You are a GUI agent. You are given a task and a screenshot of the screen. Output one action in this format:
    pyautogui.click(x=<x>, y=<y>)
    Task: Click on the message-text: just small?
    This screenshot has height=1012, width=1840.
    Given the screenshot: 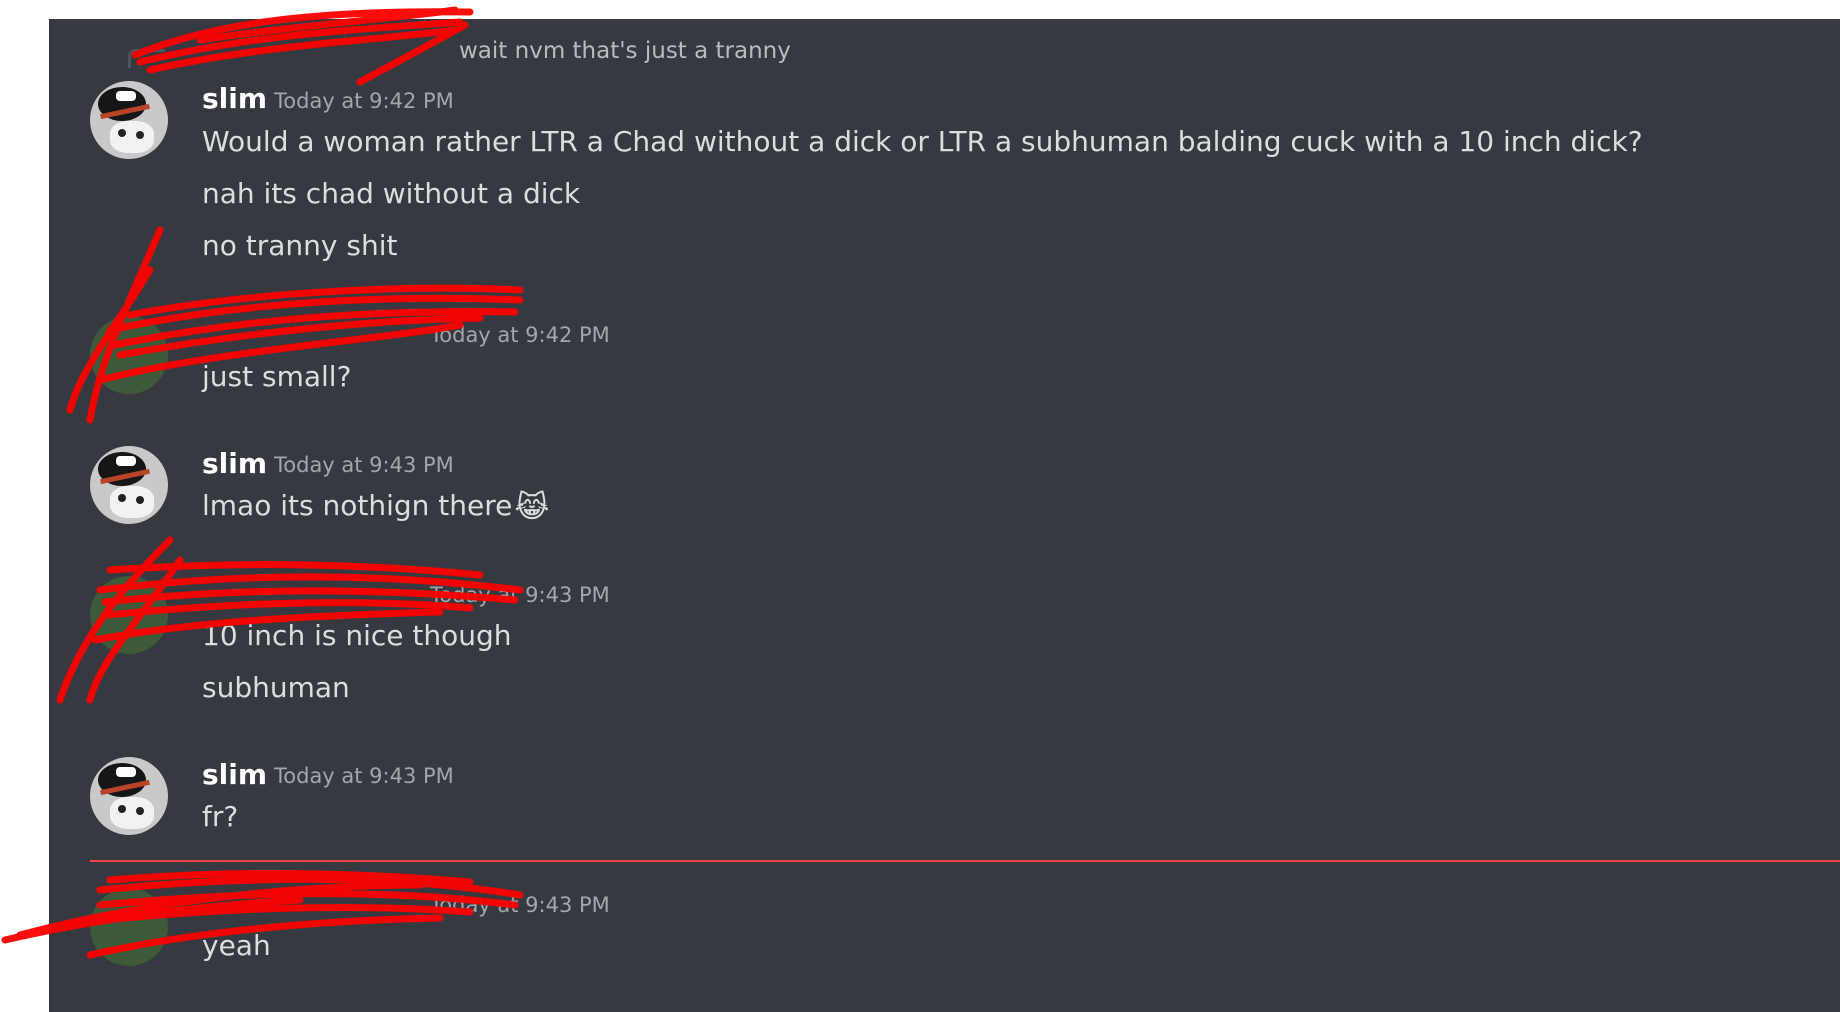 What is the action you would take?
    pyautogui.click(x=277, y=376)
    